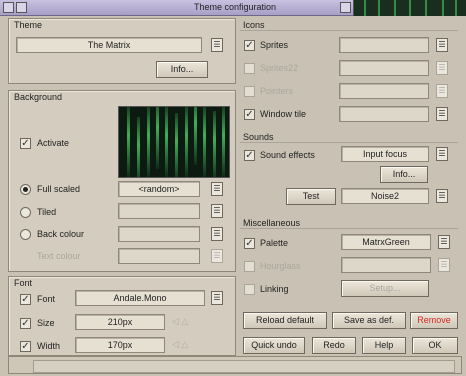 The height and width of the screenshot is (376, 466). Describe the element at coordinates (369, 320) in the screenshot. I see `save-as-default-button: Save as def.` at that location.